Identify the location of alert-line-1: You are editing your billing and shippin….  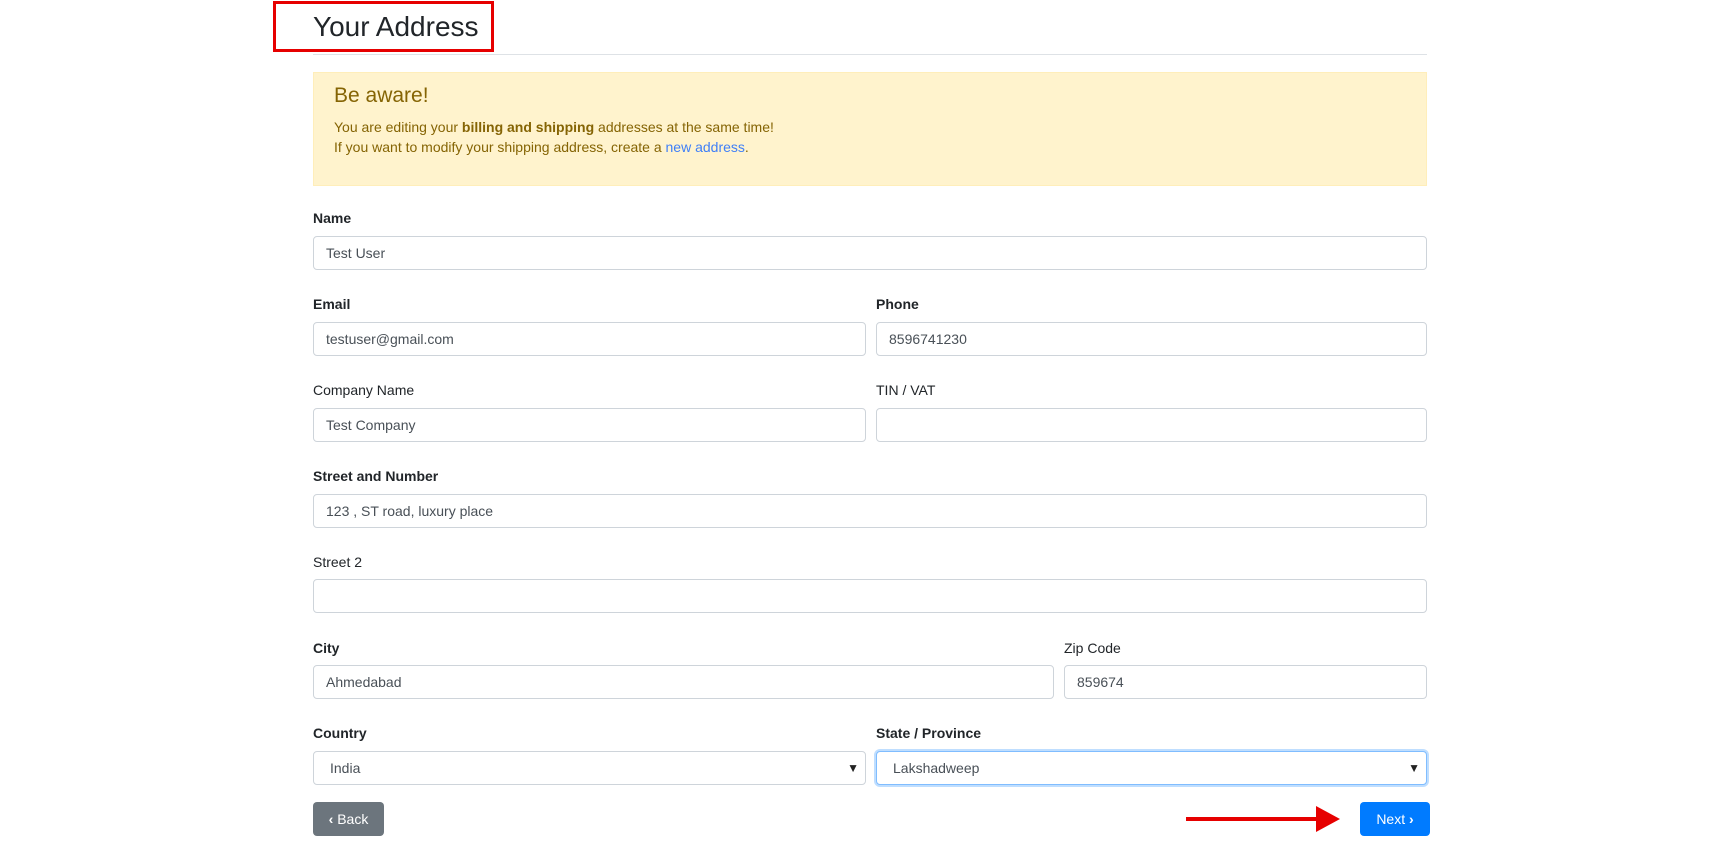
(554, 127).